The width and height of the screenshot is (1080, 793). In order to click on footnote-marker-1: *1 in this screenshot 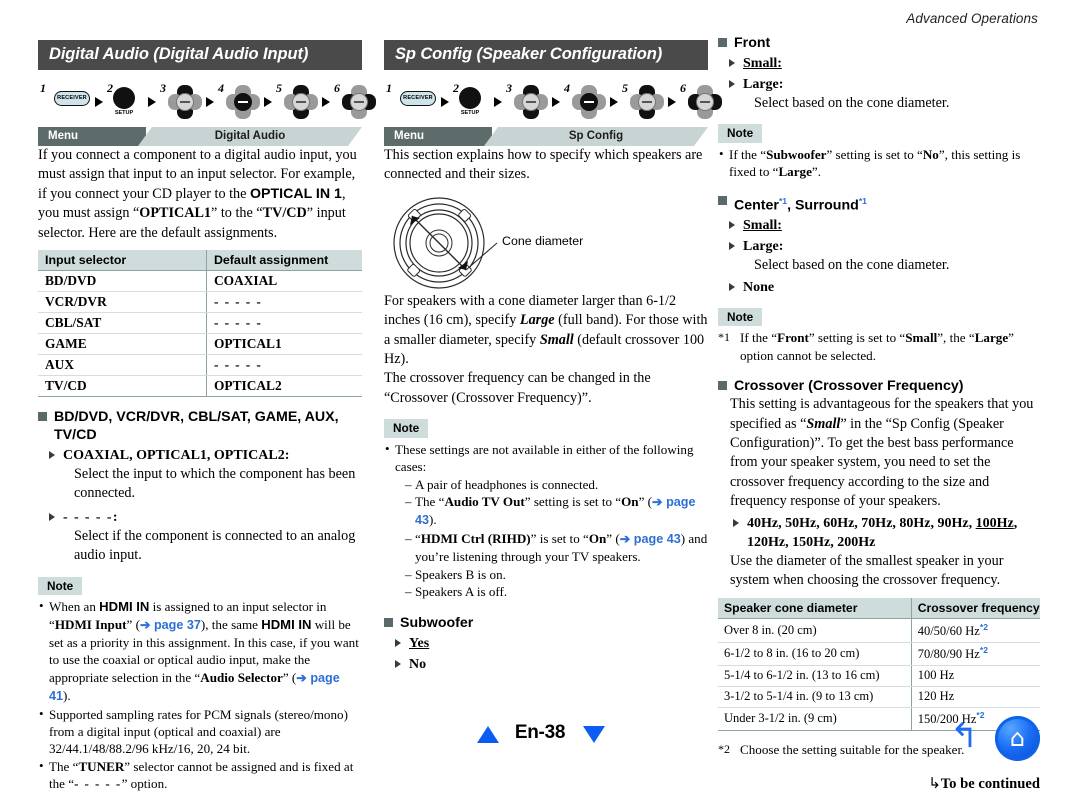, I will do `click(783, 200)`.